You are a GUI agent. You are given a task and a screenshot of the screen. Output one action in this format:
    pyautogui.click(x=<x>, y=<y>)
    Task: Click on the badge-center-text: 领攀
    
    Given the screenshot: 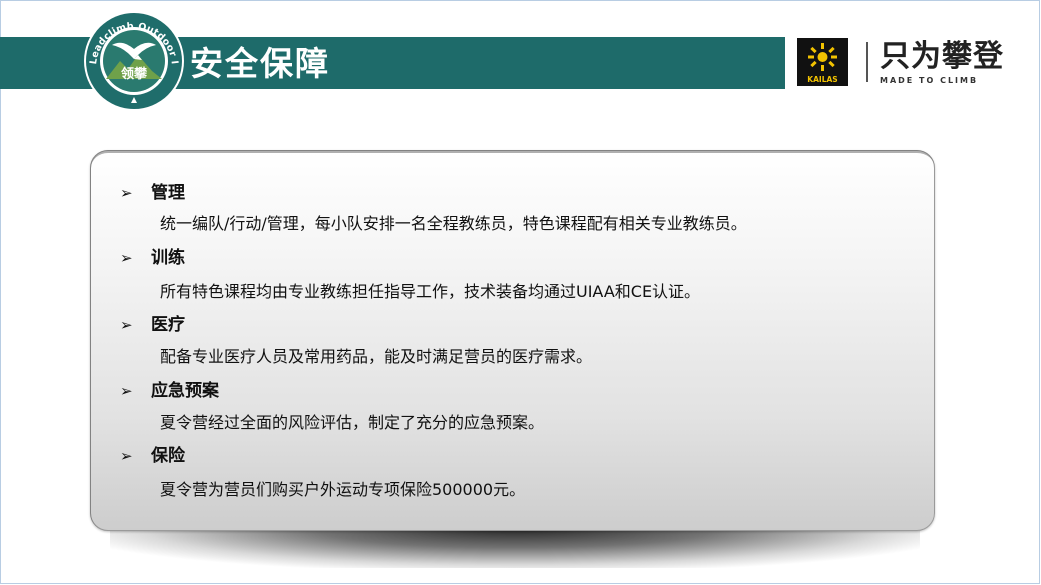 What is the action you would take?
    pyautogui.click(x=134, y=74)
    